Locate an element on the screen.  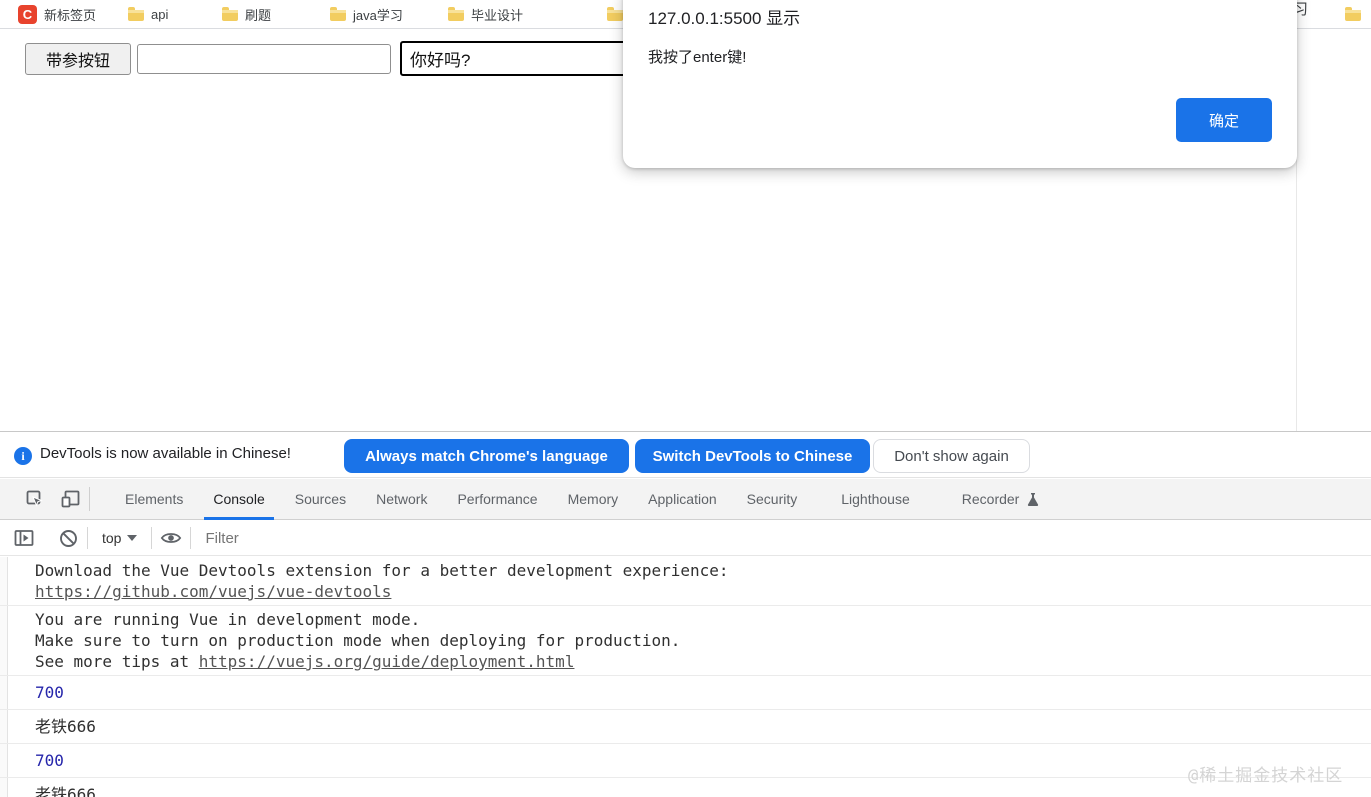
tab-security: Security is located at coordinates (772, 499).